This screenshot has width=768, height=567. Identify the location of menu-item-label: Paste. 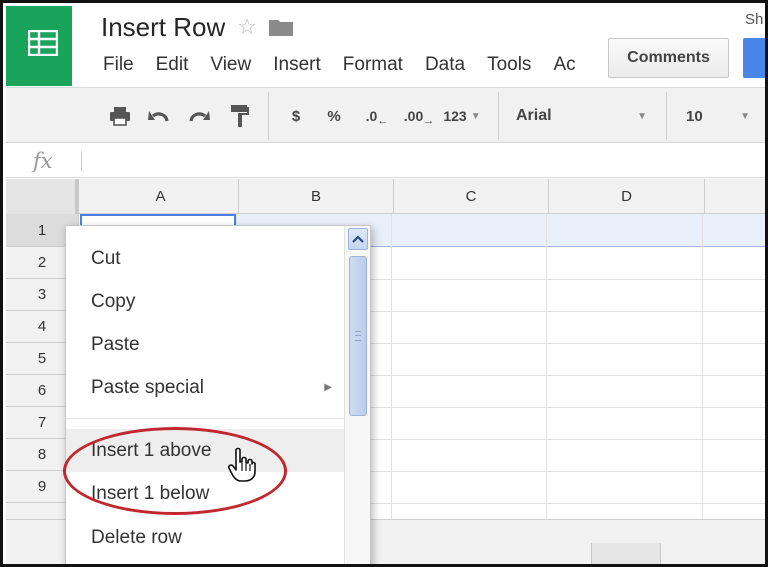
(115, 344).